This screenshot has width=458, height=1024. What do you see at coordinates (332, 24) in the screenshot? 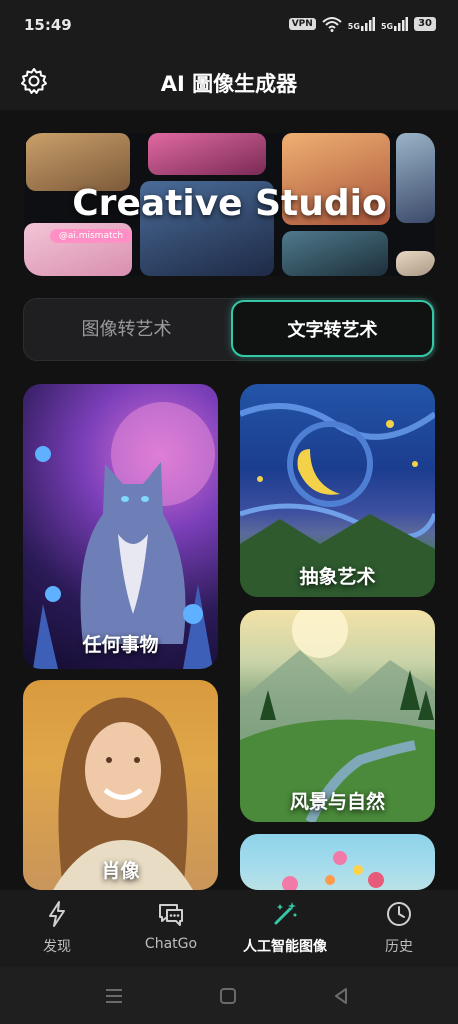
I see `wifi-icon` at bounding box center [332, 24].